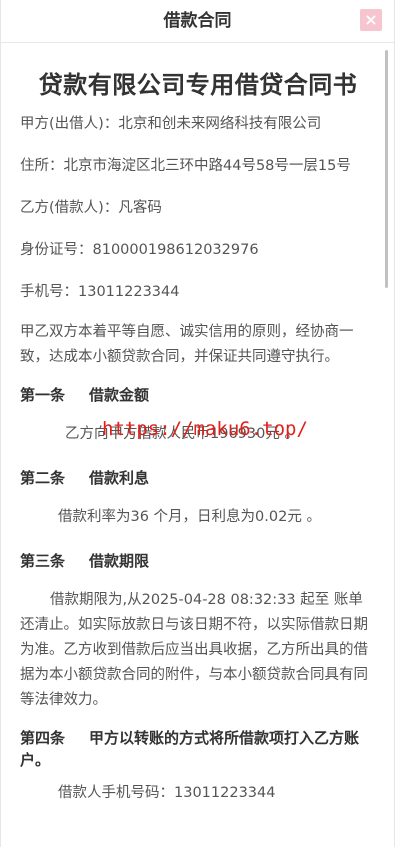  What do you see at coordinates (43, 478) in the screenshot?
I see `article-number: 第二条` at bounding box center [43, 478].